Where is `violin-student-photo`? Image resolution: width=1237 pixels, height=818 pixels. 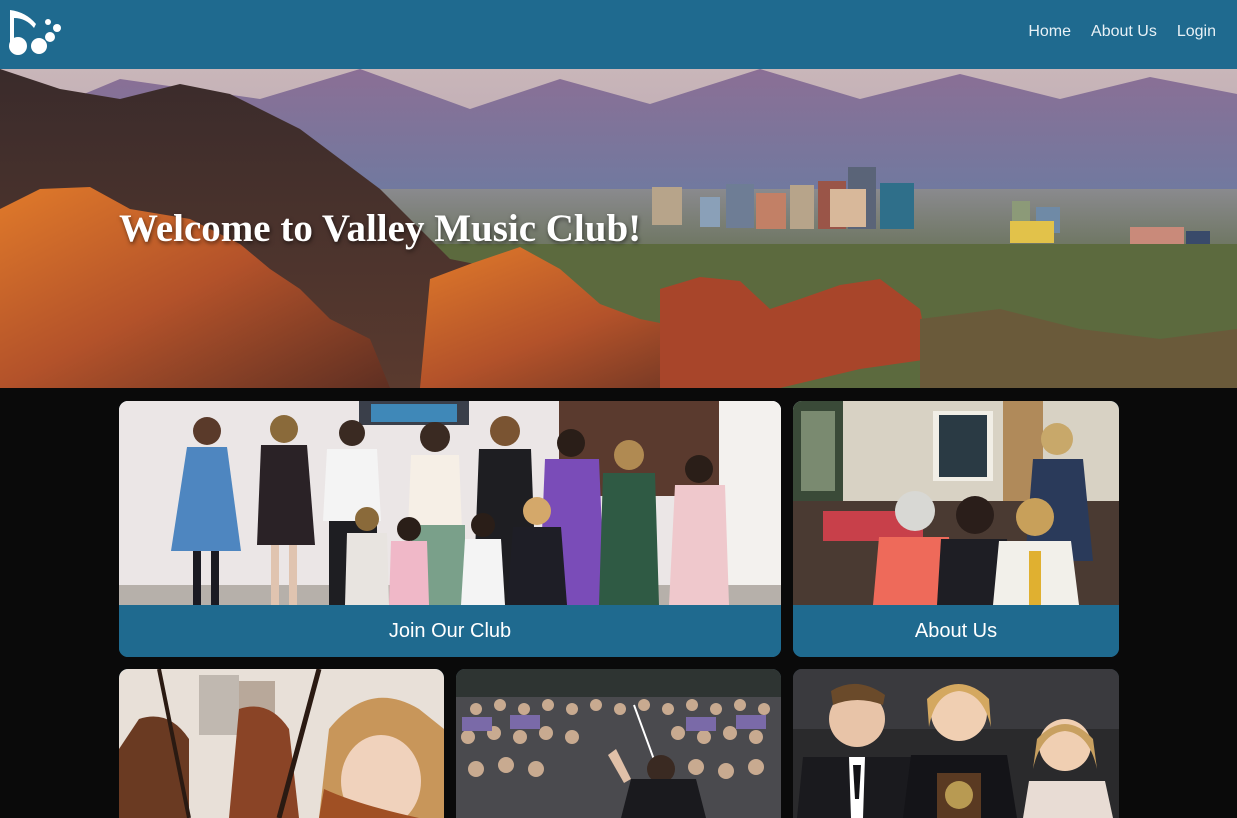 violin-student-photo is located at coordinates (281, 743).